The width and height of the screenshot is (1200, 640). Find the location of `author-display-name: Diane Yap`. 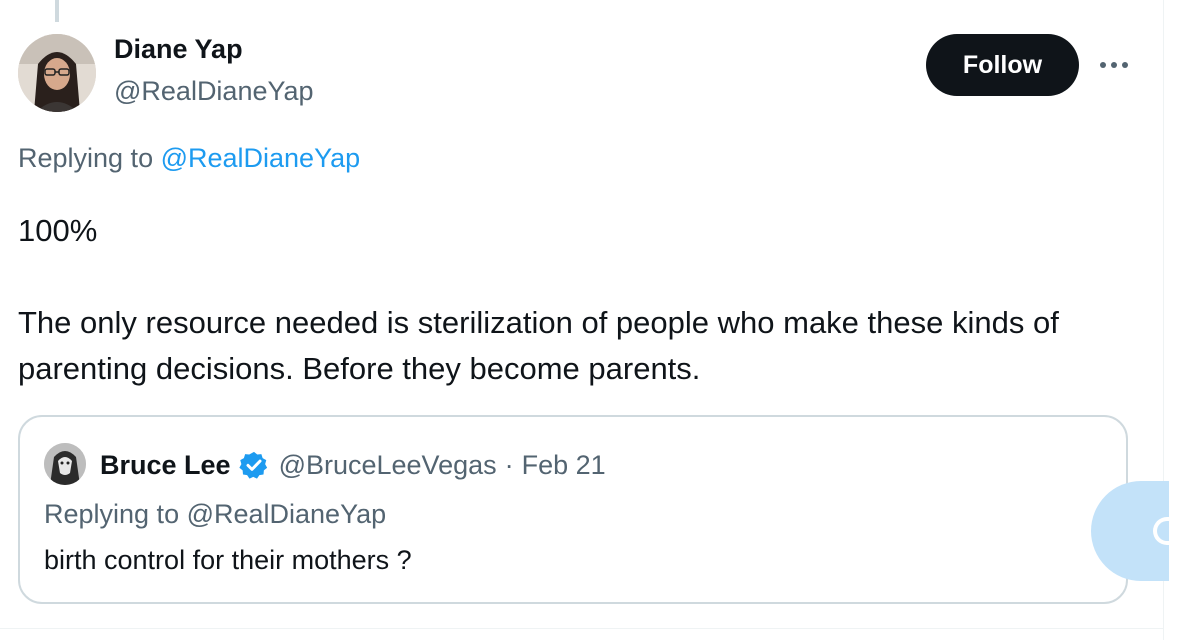

author-display-name: Diane Yap is located at coordinates (178, 49).